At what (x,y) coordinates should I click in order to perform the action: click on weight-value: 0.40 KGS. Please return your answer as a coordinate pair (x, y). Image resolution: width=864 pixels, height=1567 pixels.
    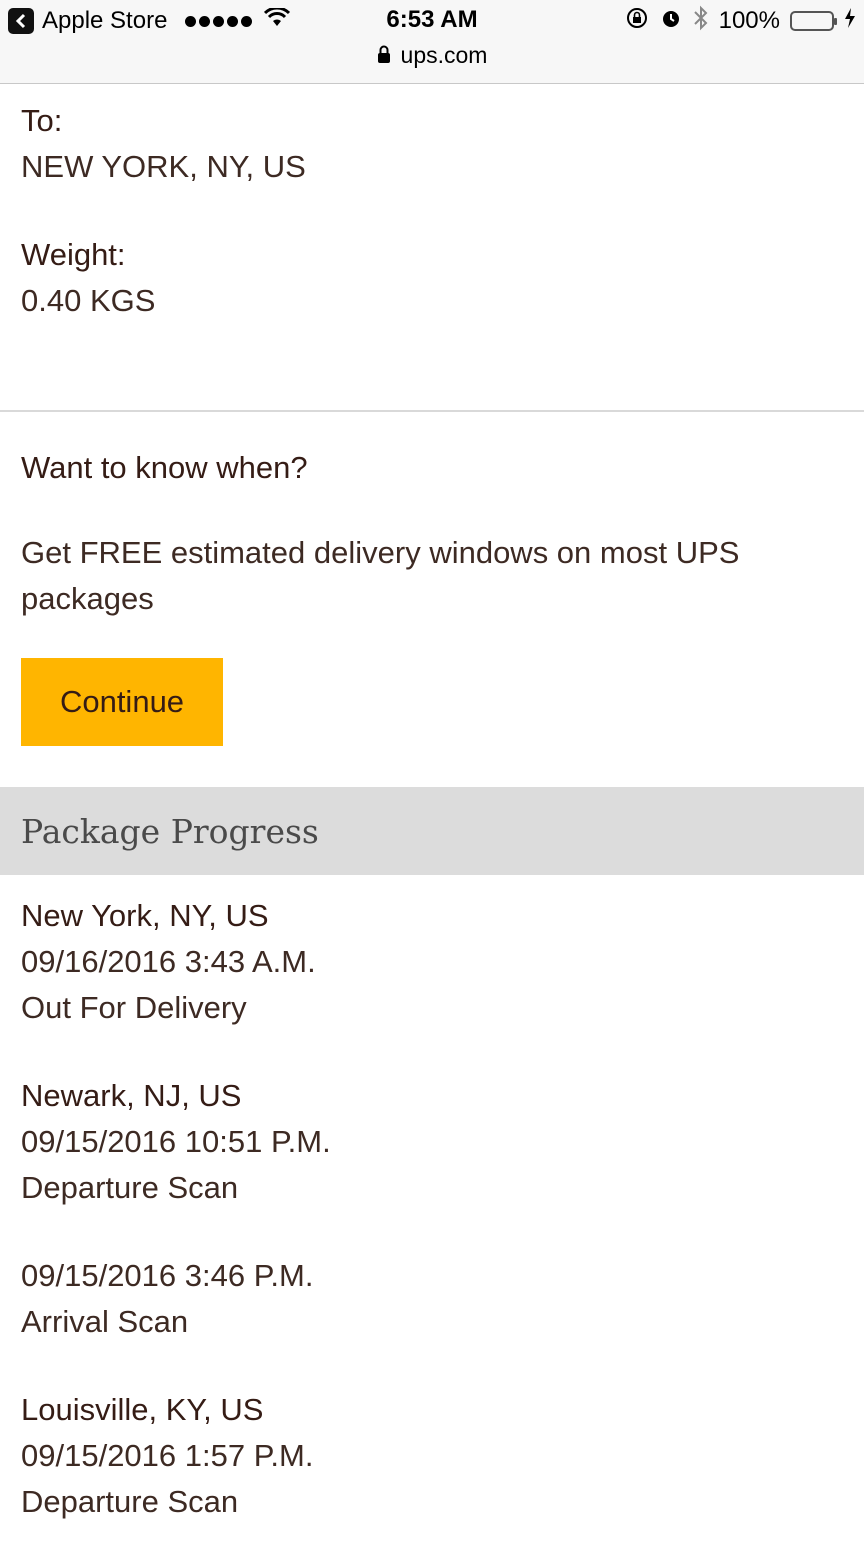
    Looking at the image, I should click on (88, 300).